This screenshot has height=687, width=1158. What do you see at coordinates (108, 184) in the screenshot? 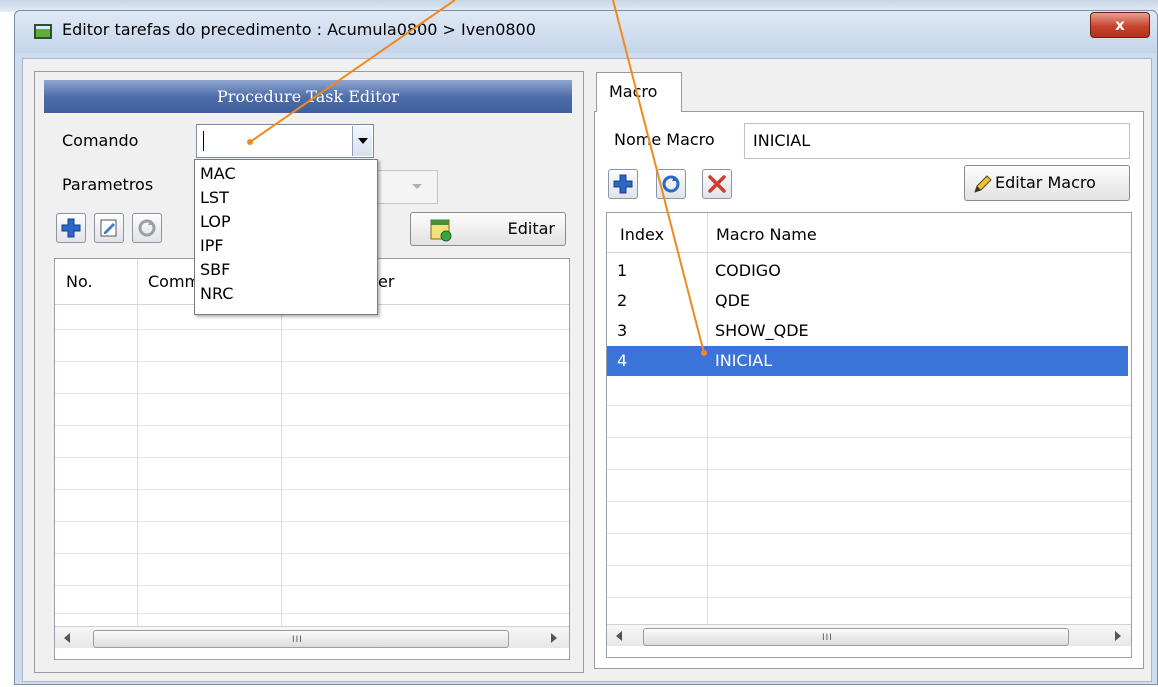
I see `parametros-label: Parametros` at bounding box center [108, 184].